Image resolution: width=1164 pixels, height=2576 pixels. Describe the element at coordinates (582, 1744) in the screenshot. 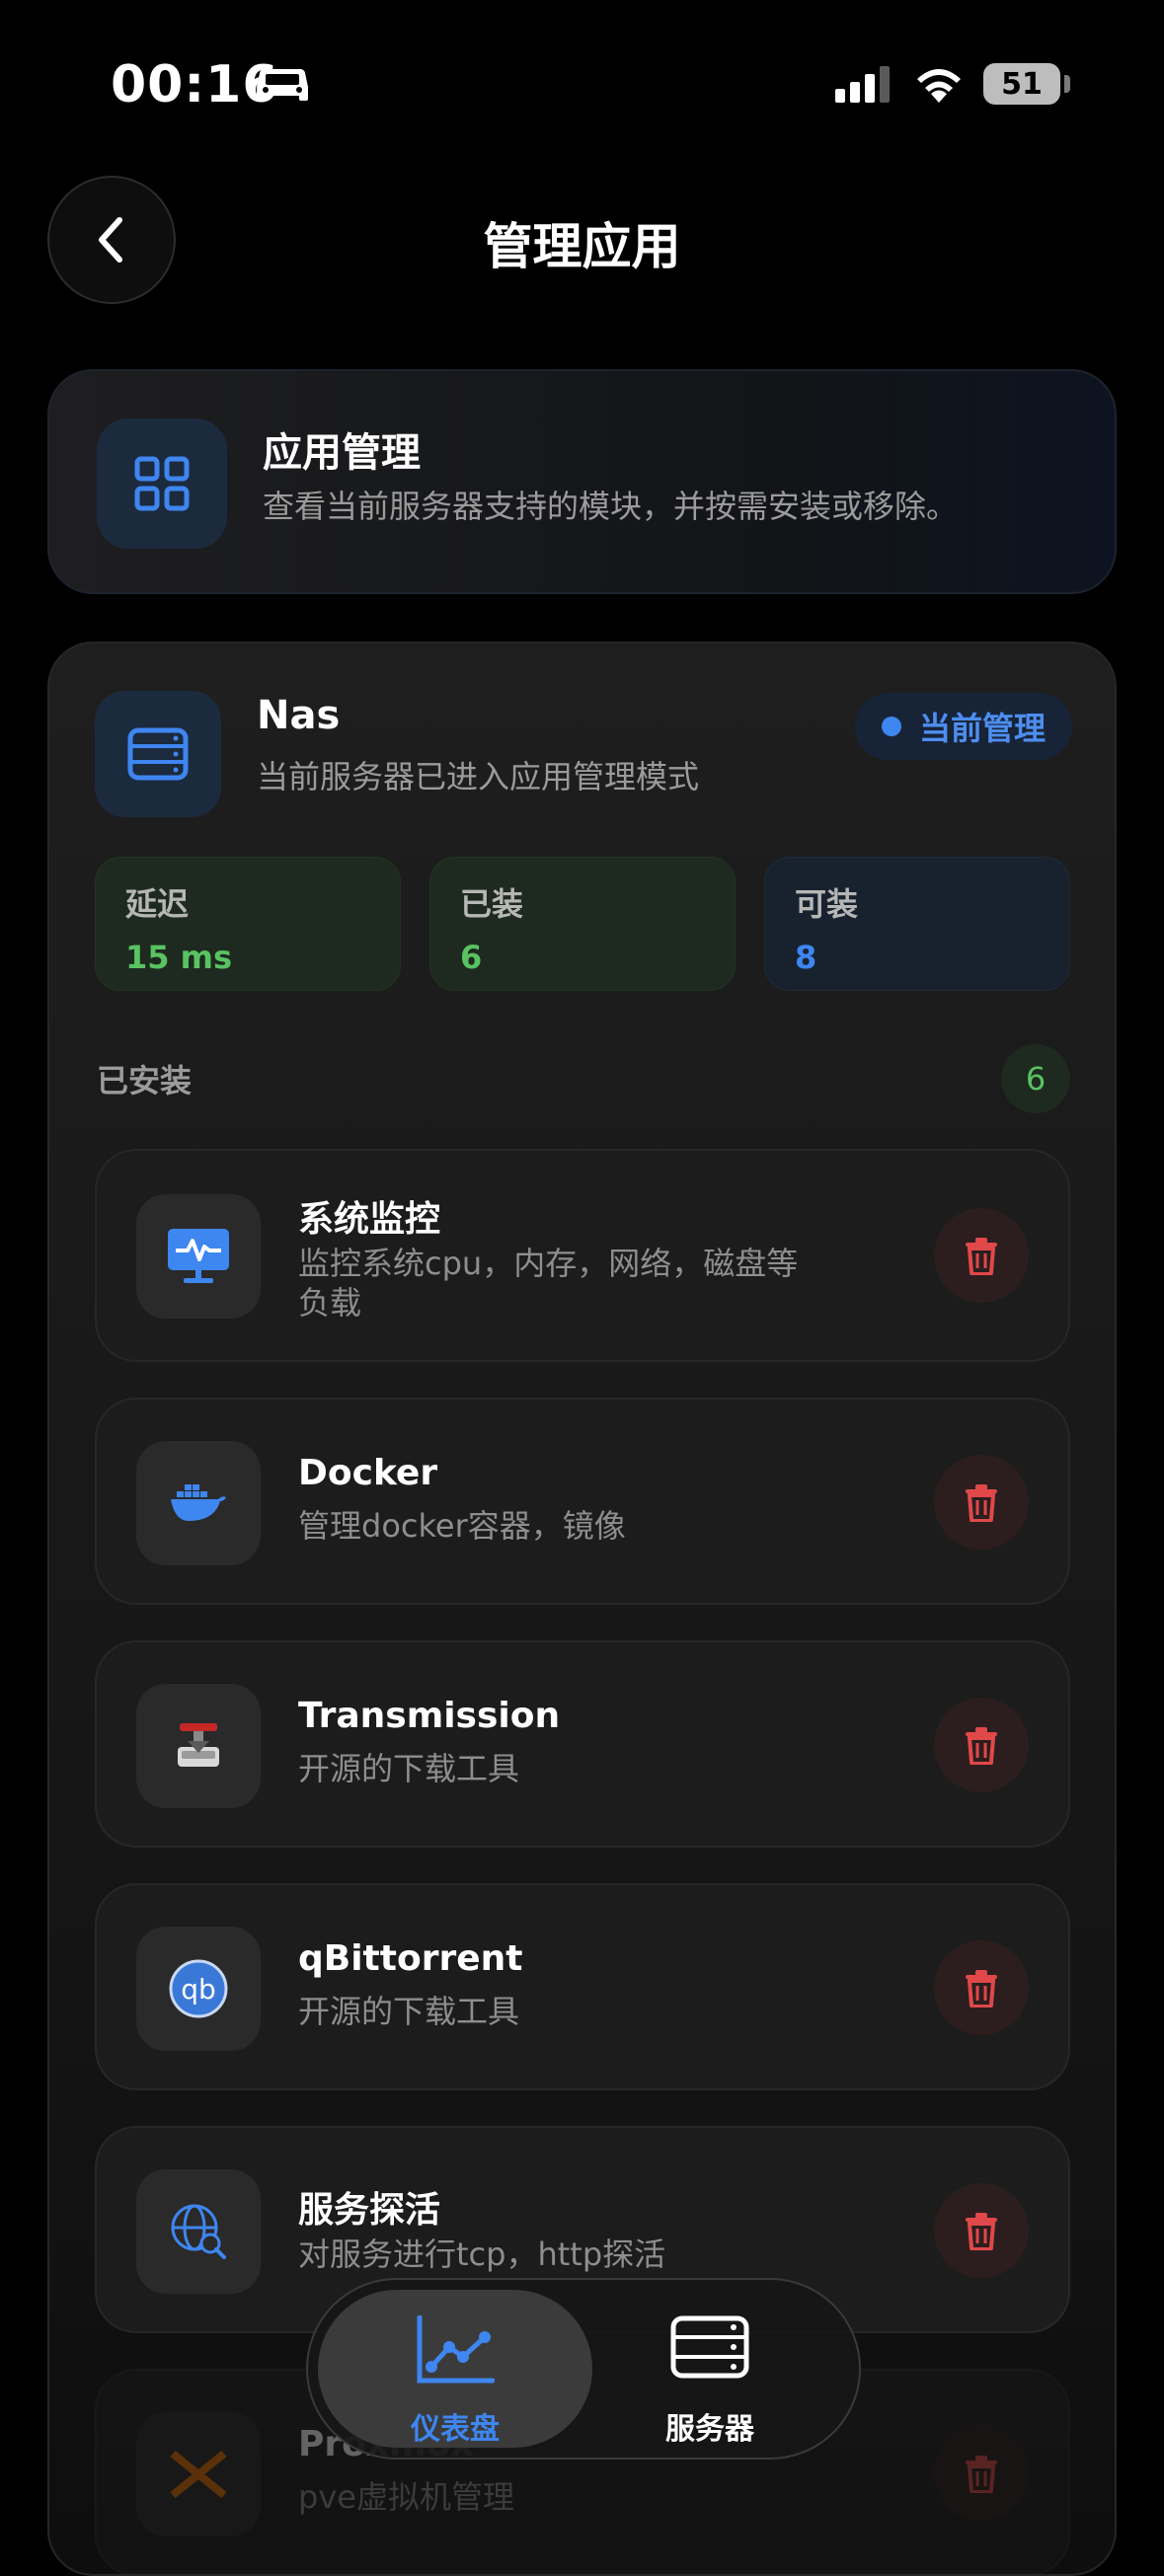

I see `app-card-transmission: Transmission 开源的下载工具` at that location.